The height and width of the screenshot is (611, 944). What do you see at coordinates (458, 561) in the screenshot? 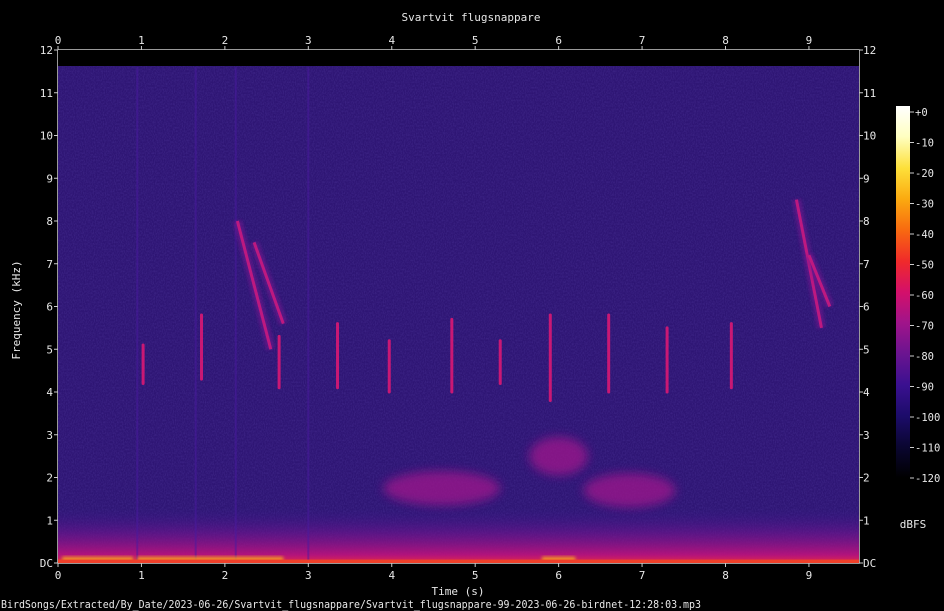
I see `dc-line` at bounding box center [458, 561].